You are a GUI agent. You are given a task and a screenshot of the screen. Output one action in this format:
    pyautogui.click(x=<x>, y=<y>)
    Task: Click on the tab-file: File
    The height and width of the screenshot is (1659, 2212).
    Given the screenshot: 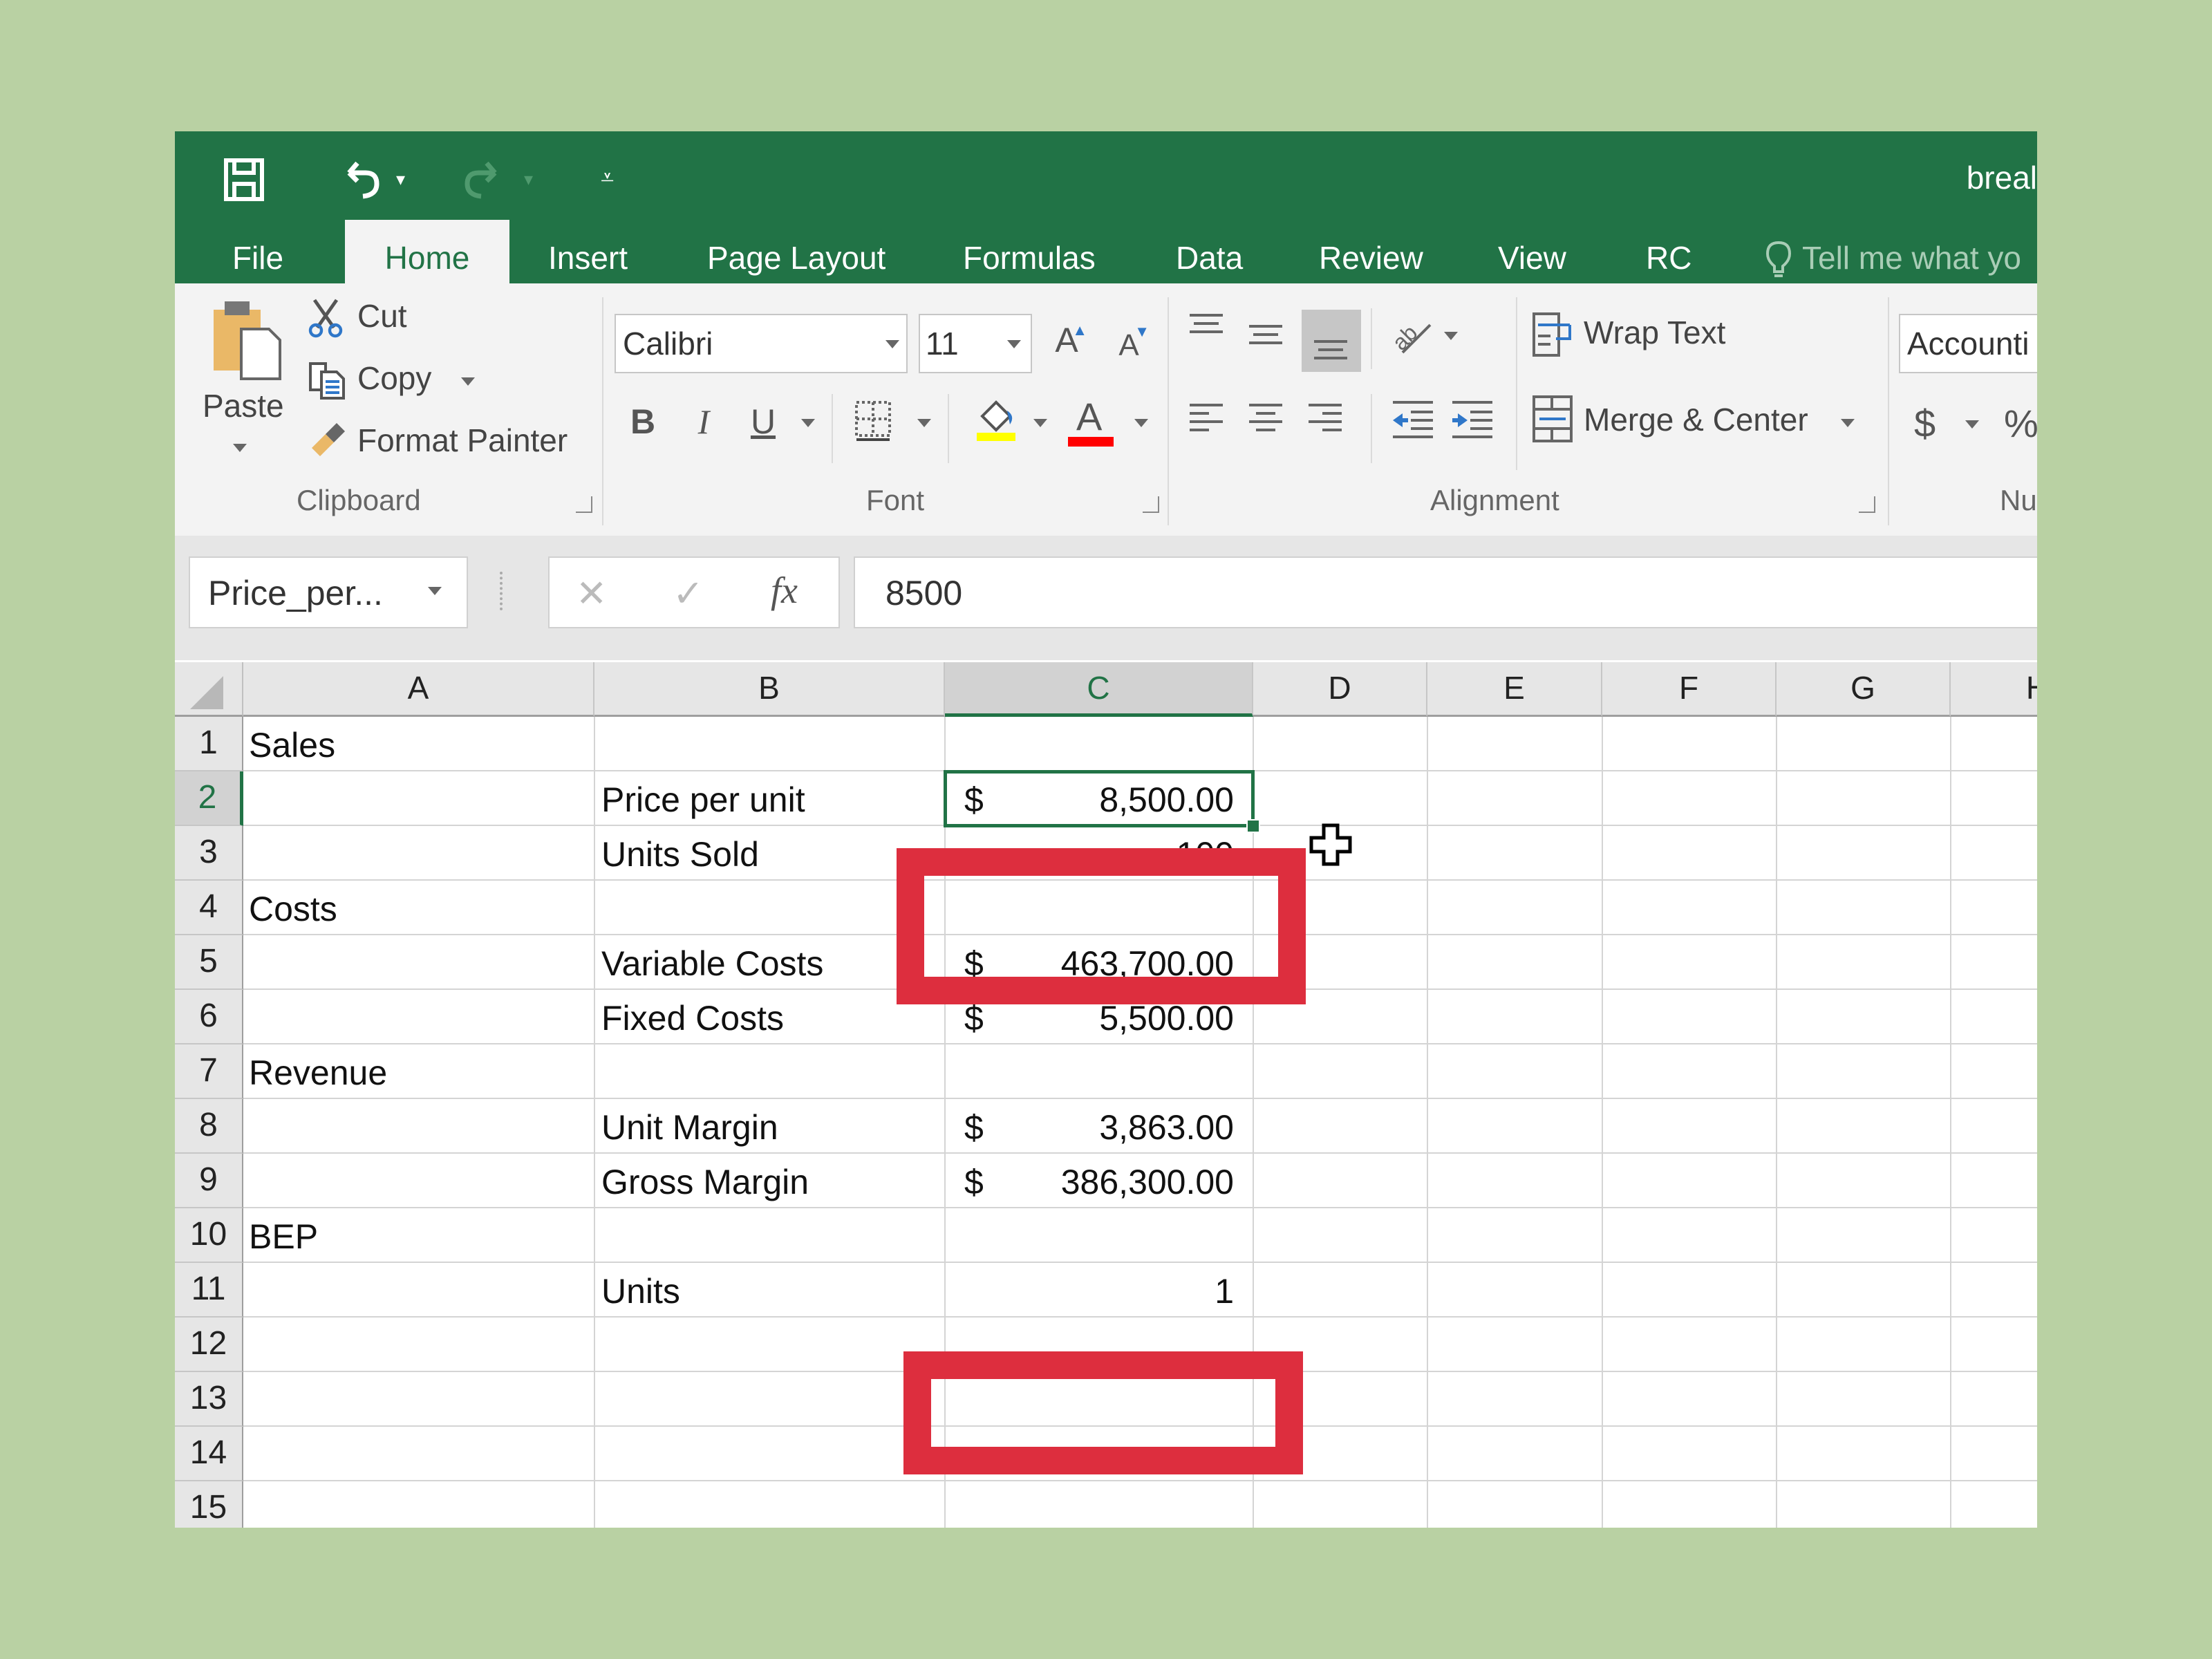 What is the action you would take?
    pyautogui.click(x=258, y=252)
    